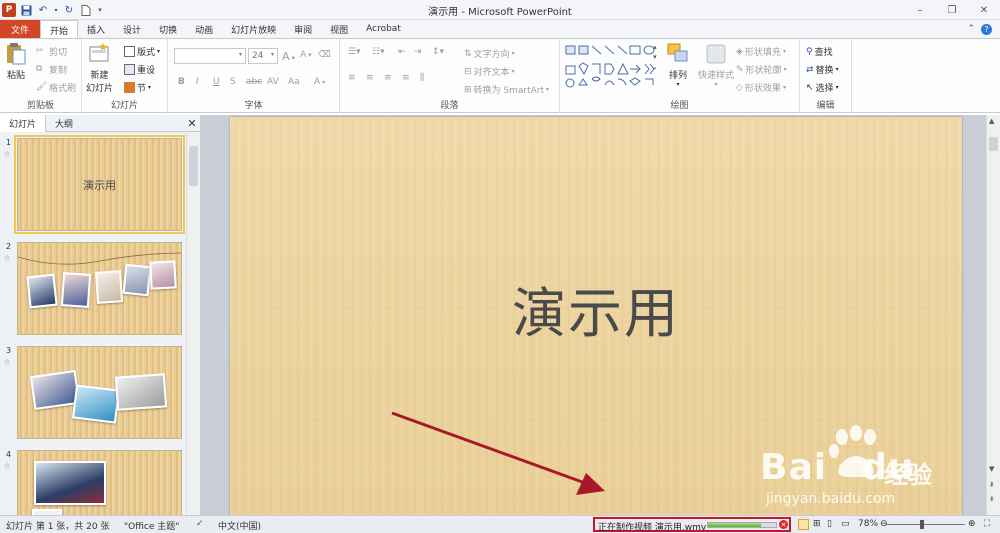 The height and width of the screenshot is (533, 1000). Describe the element at coordinates (142, 51) in the screenshot. I see `layout-button: 版式 ▾` at that location.